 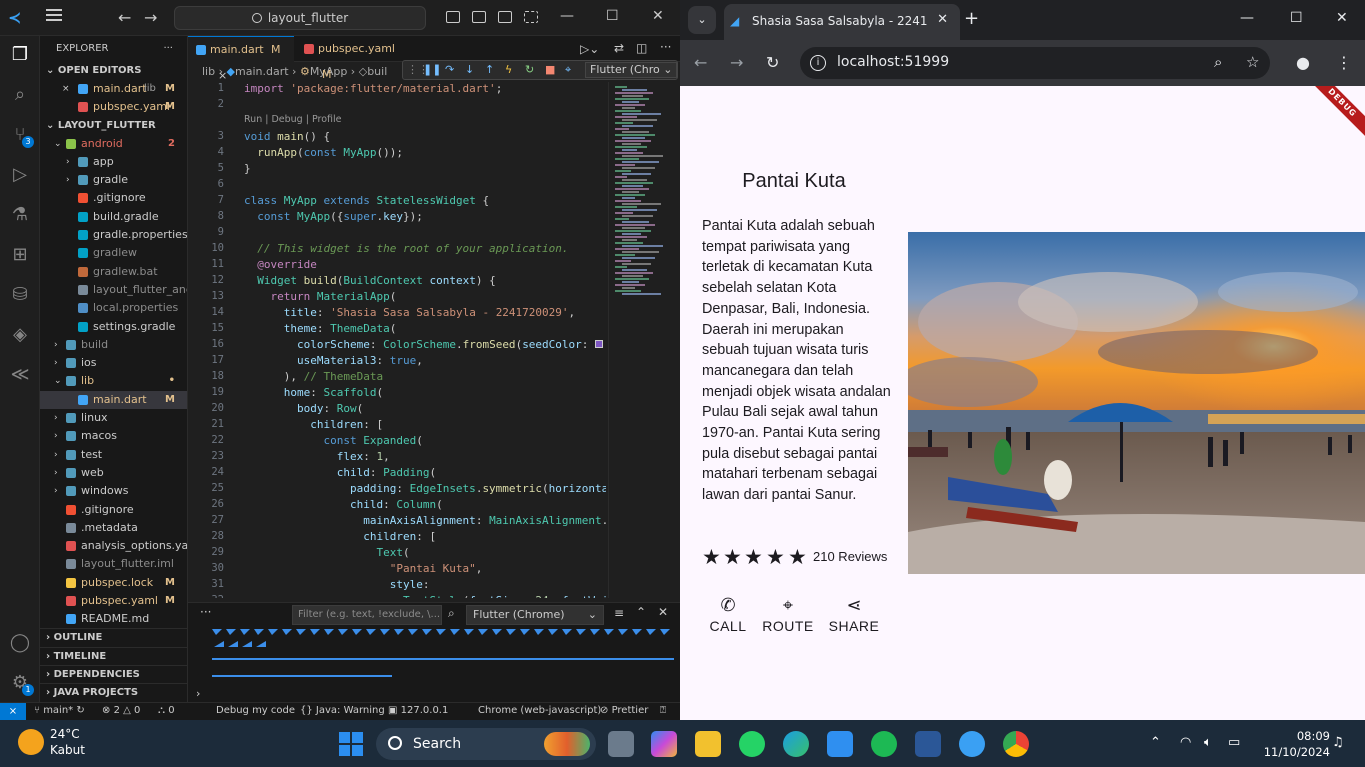 What do you see at coordinates (1208, 742) in the screenshot?
I see `volume-mute-icon: 🔈︎` at bounding box center [1208, 742].